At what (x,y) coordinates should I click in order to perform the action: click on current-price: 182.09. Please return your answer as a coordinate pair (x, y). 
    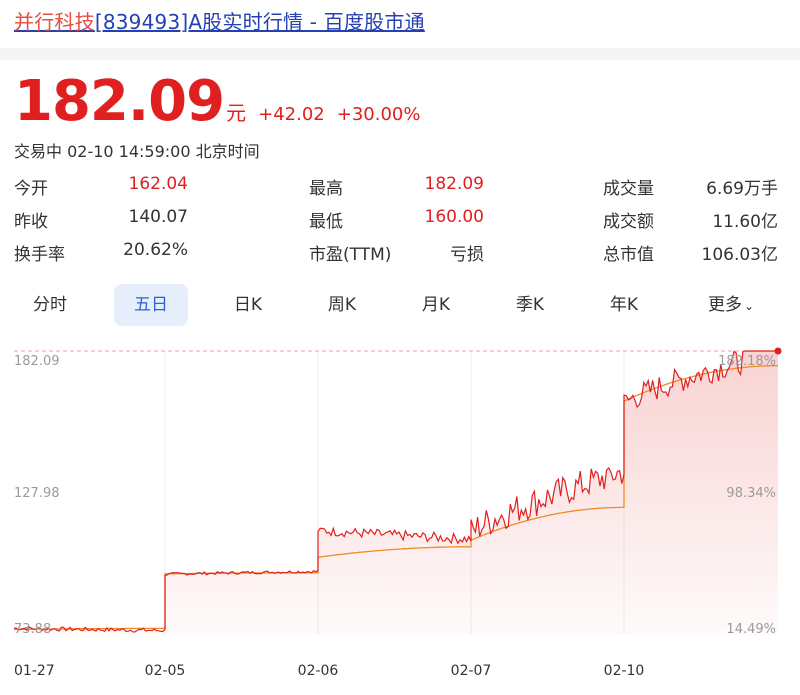
    Looking at the image, I should click on (119, 101).